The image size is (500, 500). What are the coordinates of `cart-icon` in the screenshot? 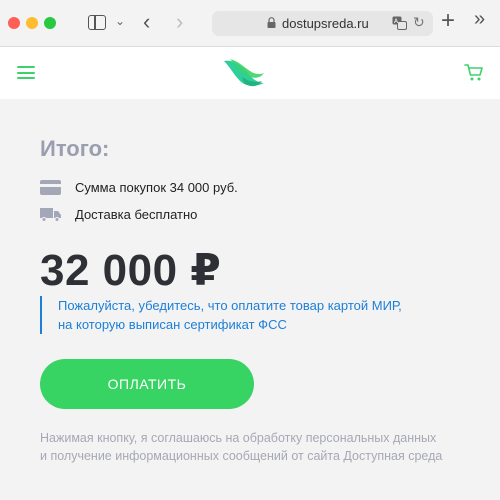 It's located at (474, 73).